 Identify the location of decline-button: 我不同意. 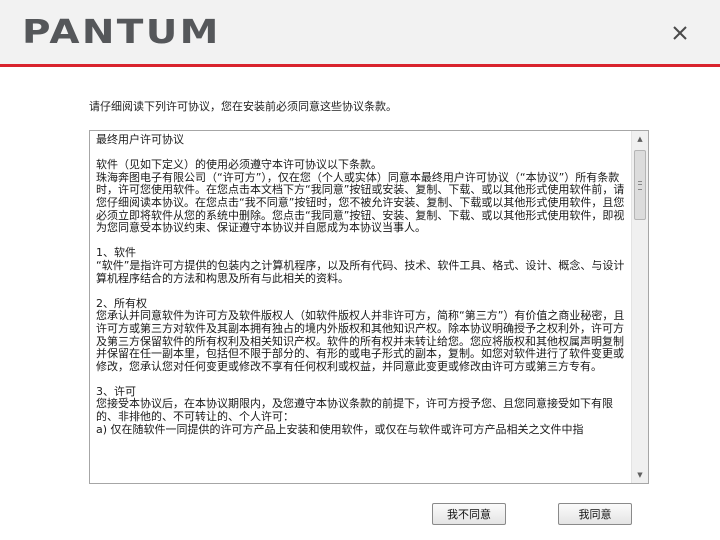
(469, 514).